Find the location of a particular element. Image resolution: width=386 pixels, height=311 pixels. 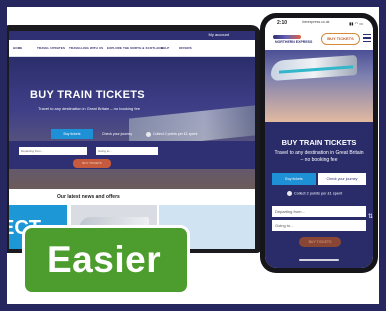

account-link: My account is located at coordinates (219, 34).